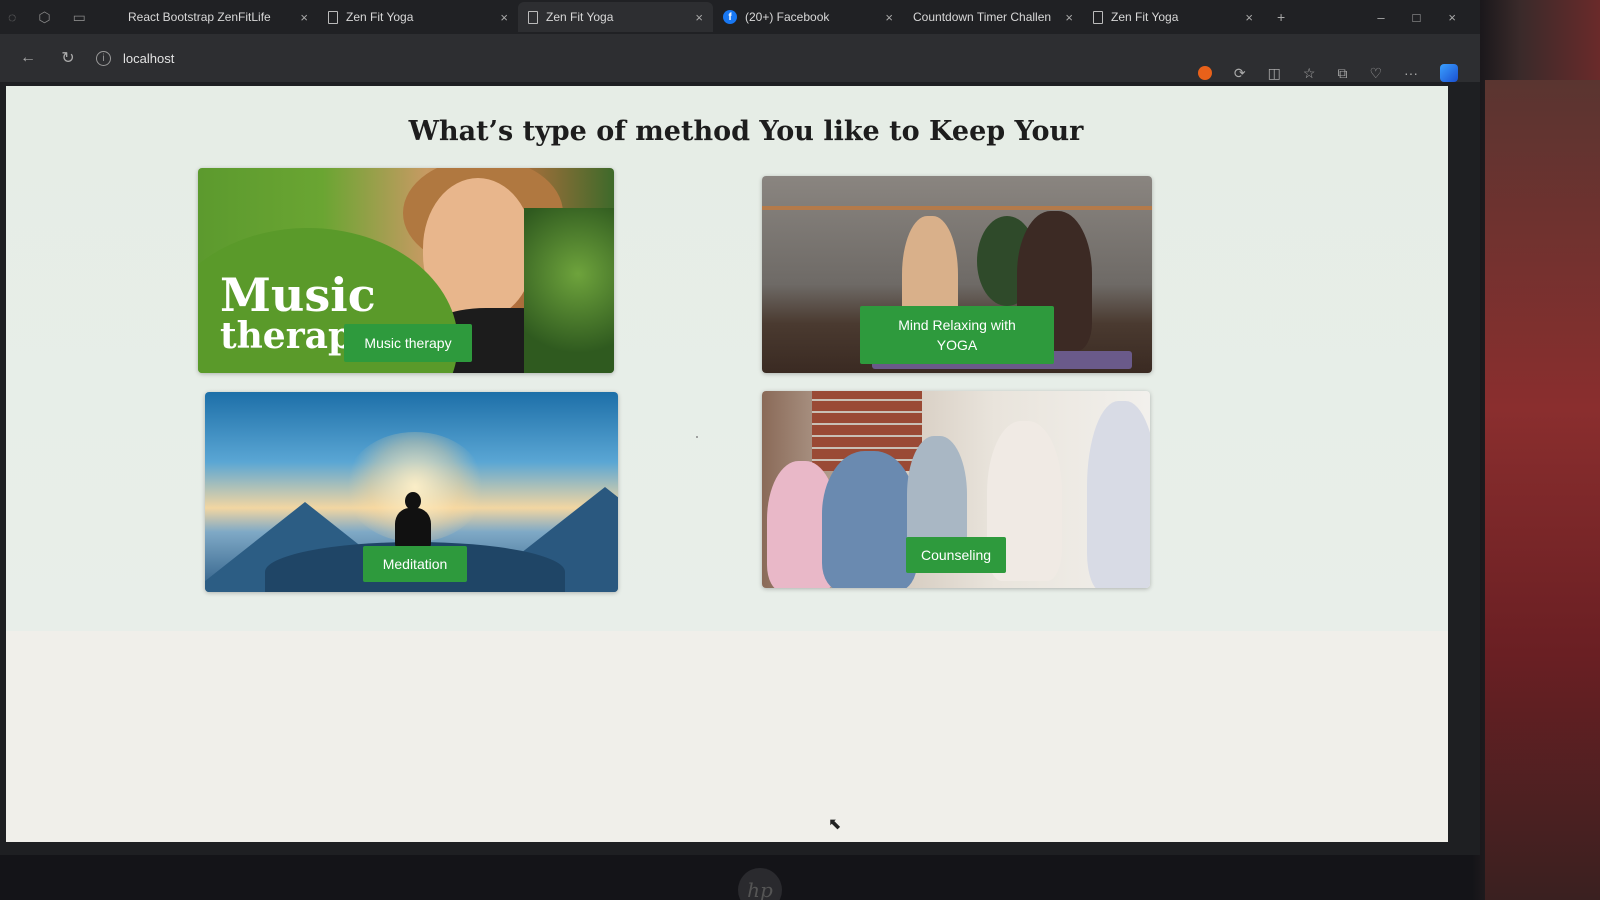 The image size is (1600, 900). I want to click on music-image-text-line1: Music, so click(298, 295).